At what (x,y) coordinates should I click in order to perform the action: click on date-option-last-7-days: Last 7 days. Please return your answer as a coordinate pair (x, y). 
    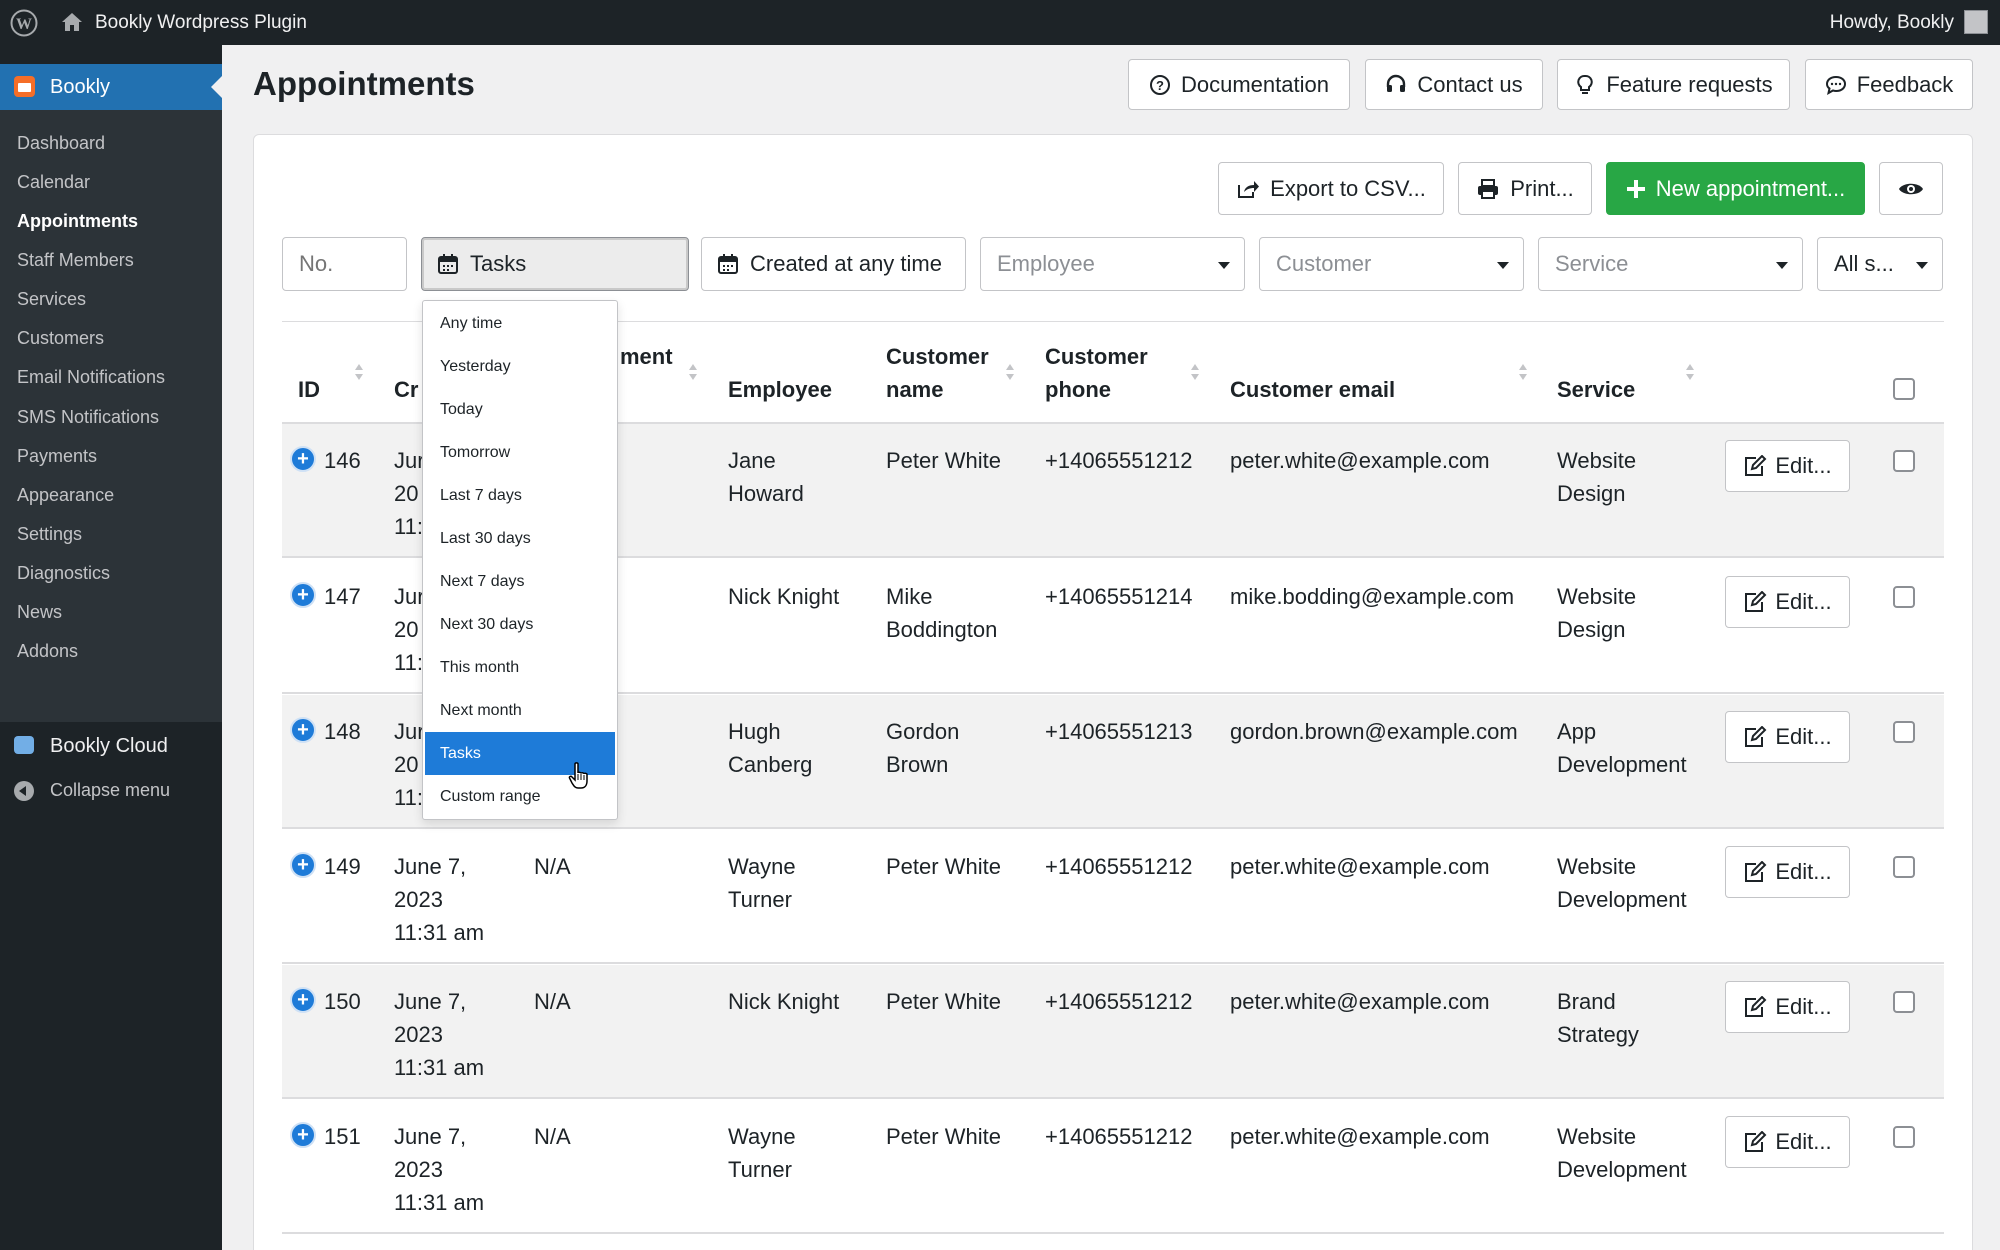
    Looking at the image, I should click on (520, 495).